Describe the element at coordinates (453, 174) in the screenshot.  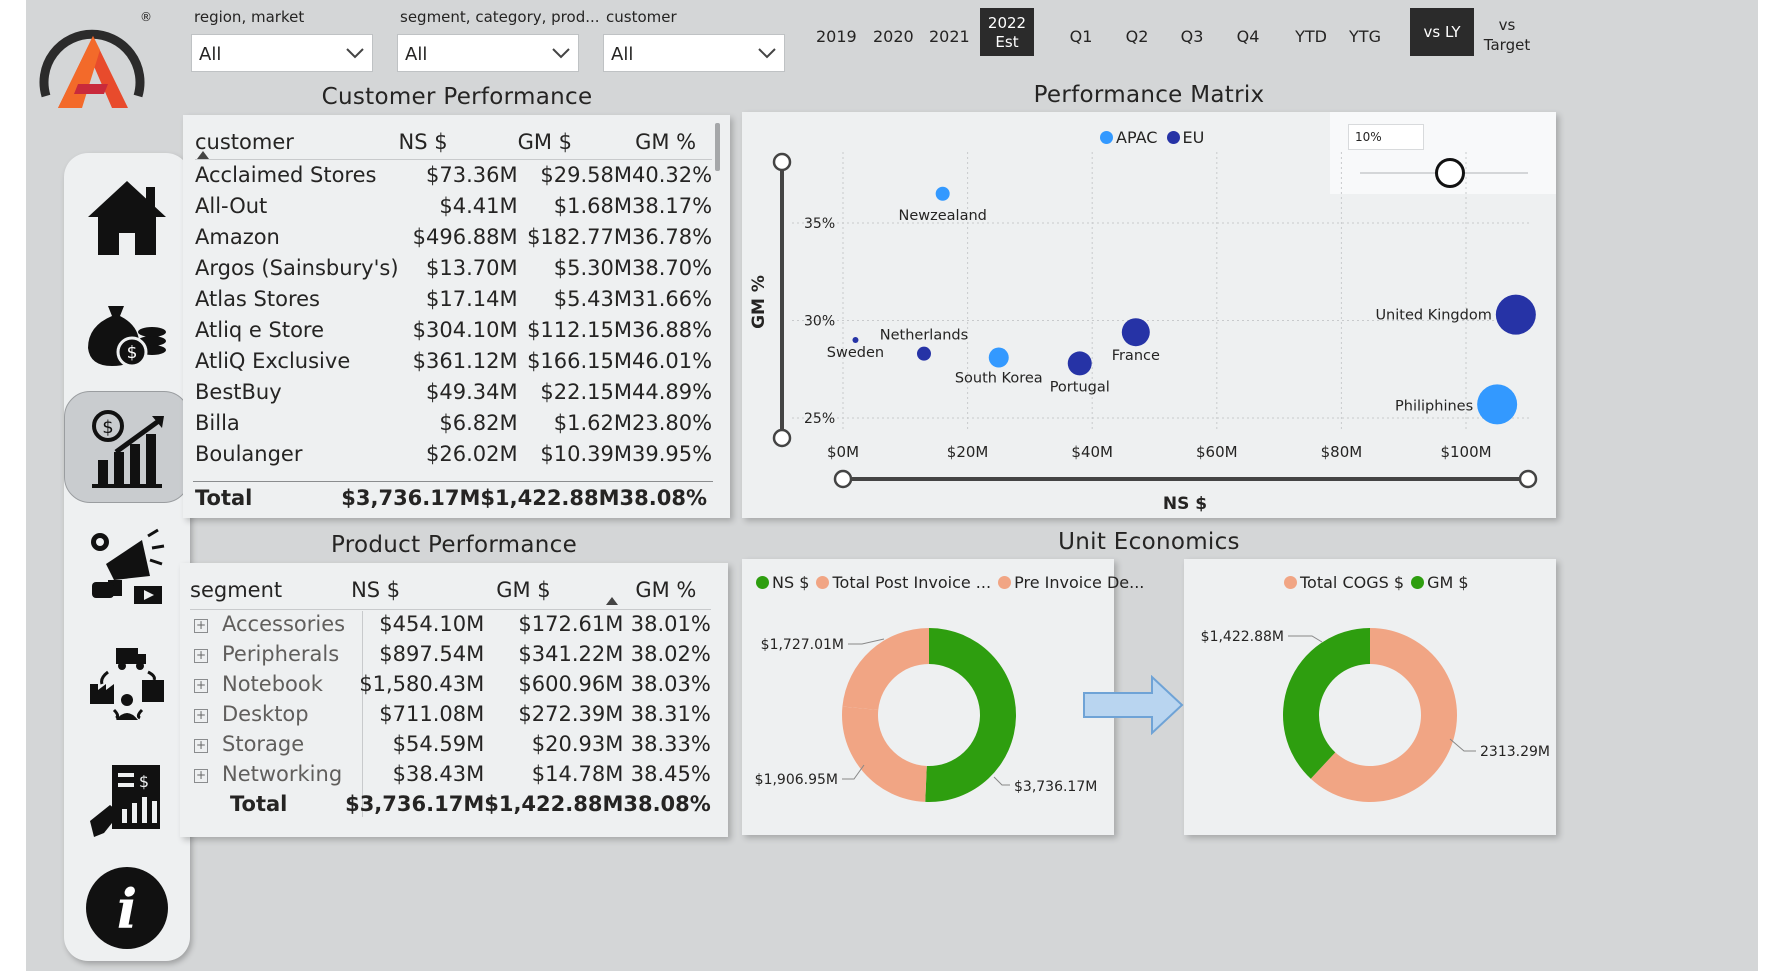
I see `table-row: Acclaimed Stores $73.36M $29.58M 40.32%` at that location.